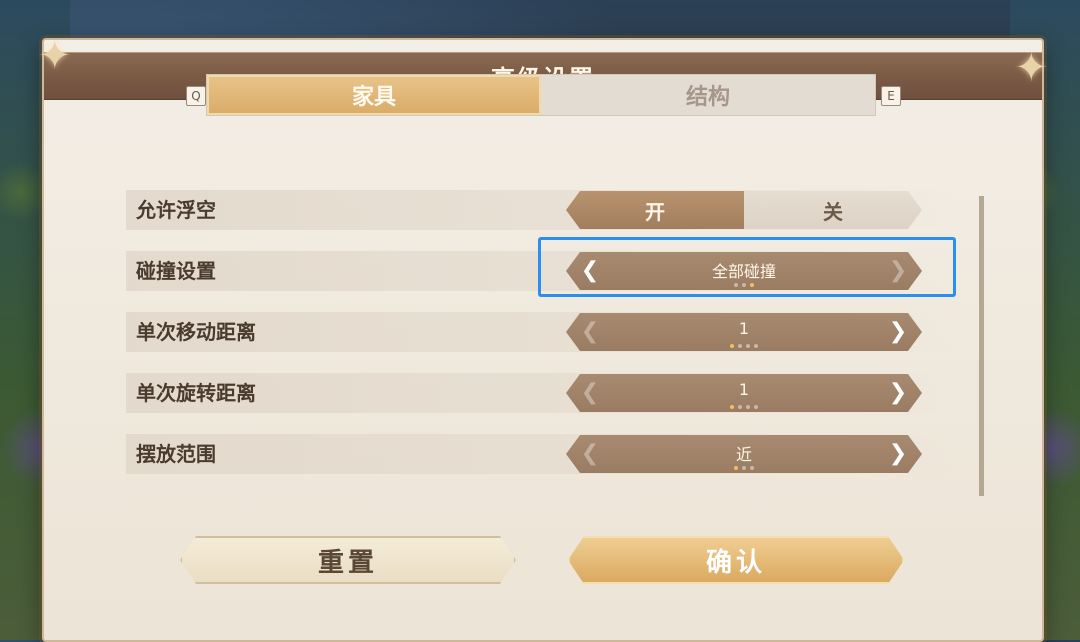 The height and width of the screenshot is (642, 1080). What do you see at coordinates (541, 210) in the screenshot?
I see `setting-row-allow-float: 允许浮空 开 关` at bounding box center [541, 210].